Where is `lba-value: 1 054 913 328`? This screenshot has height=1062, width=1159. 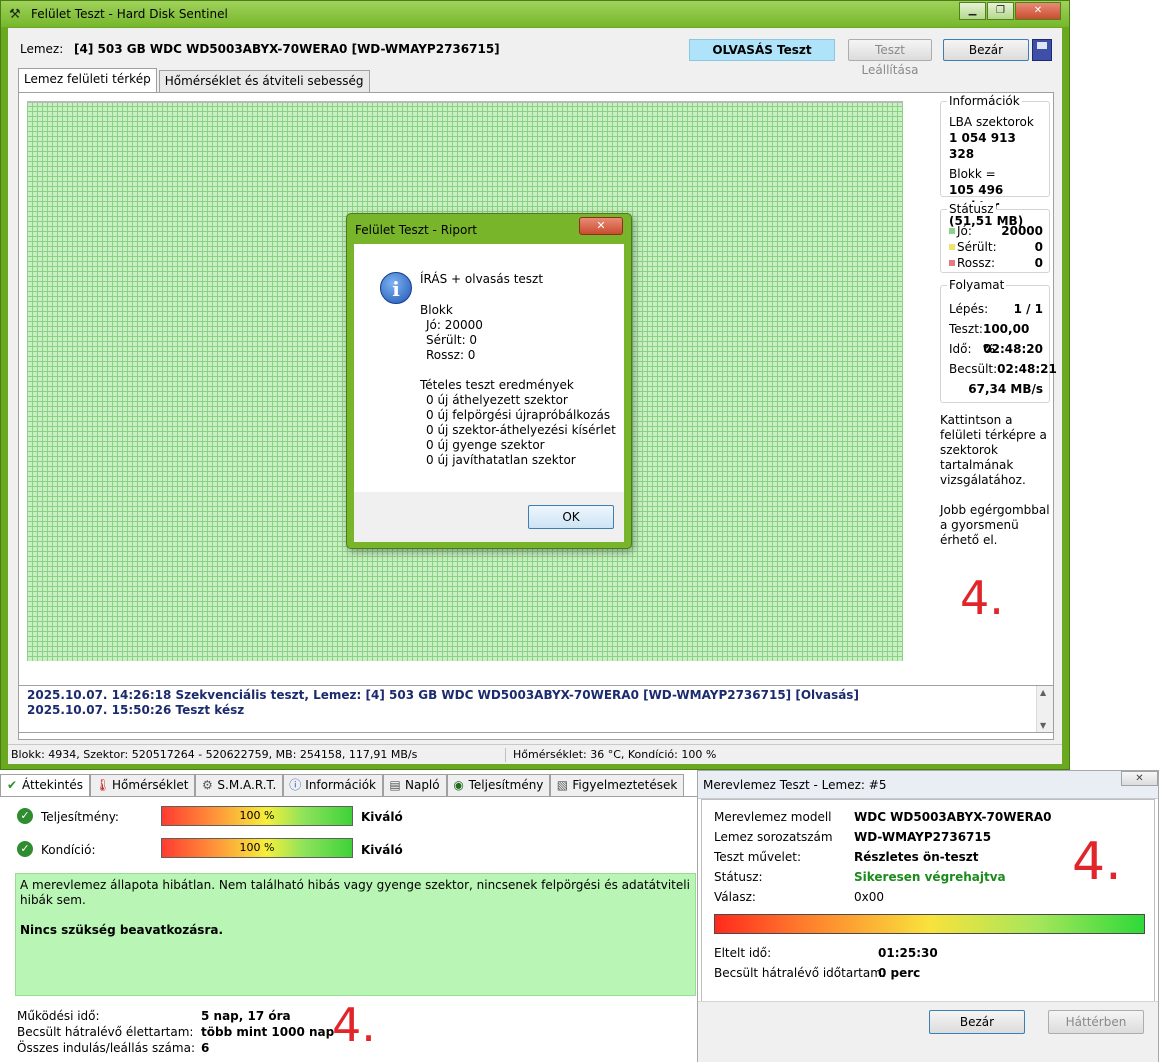 lba-value: 1 054 913 328 is located at coordinates (982, 146).